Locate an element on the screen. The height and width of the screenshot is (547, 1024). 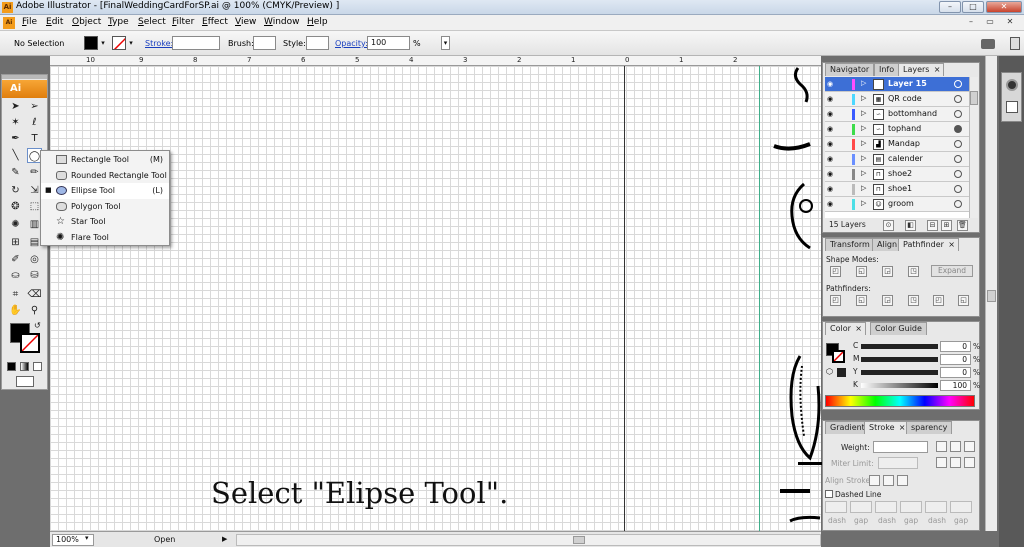
toolbox-grip is located at coordinates (24, 77).